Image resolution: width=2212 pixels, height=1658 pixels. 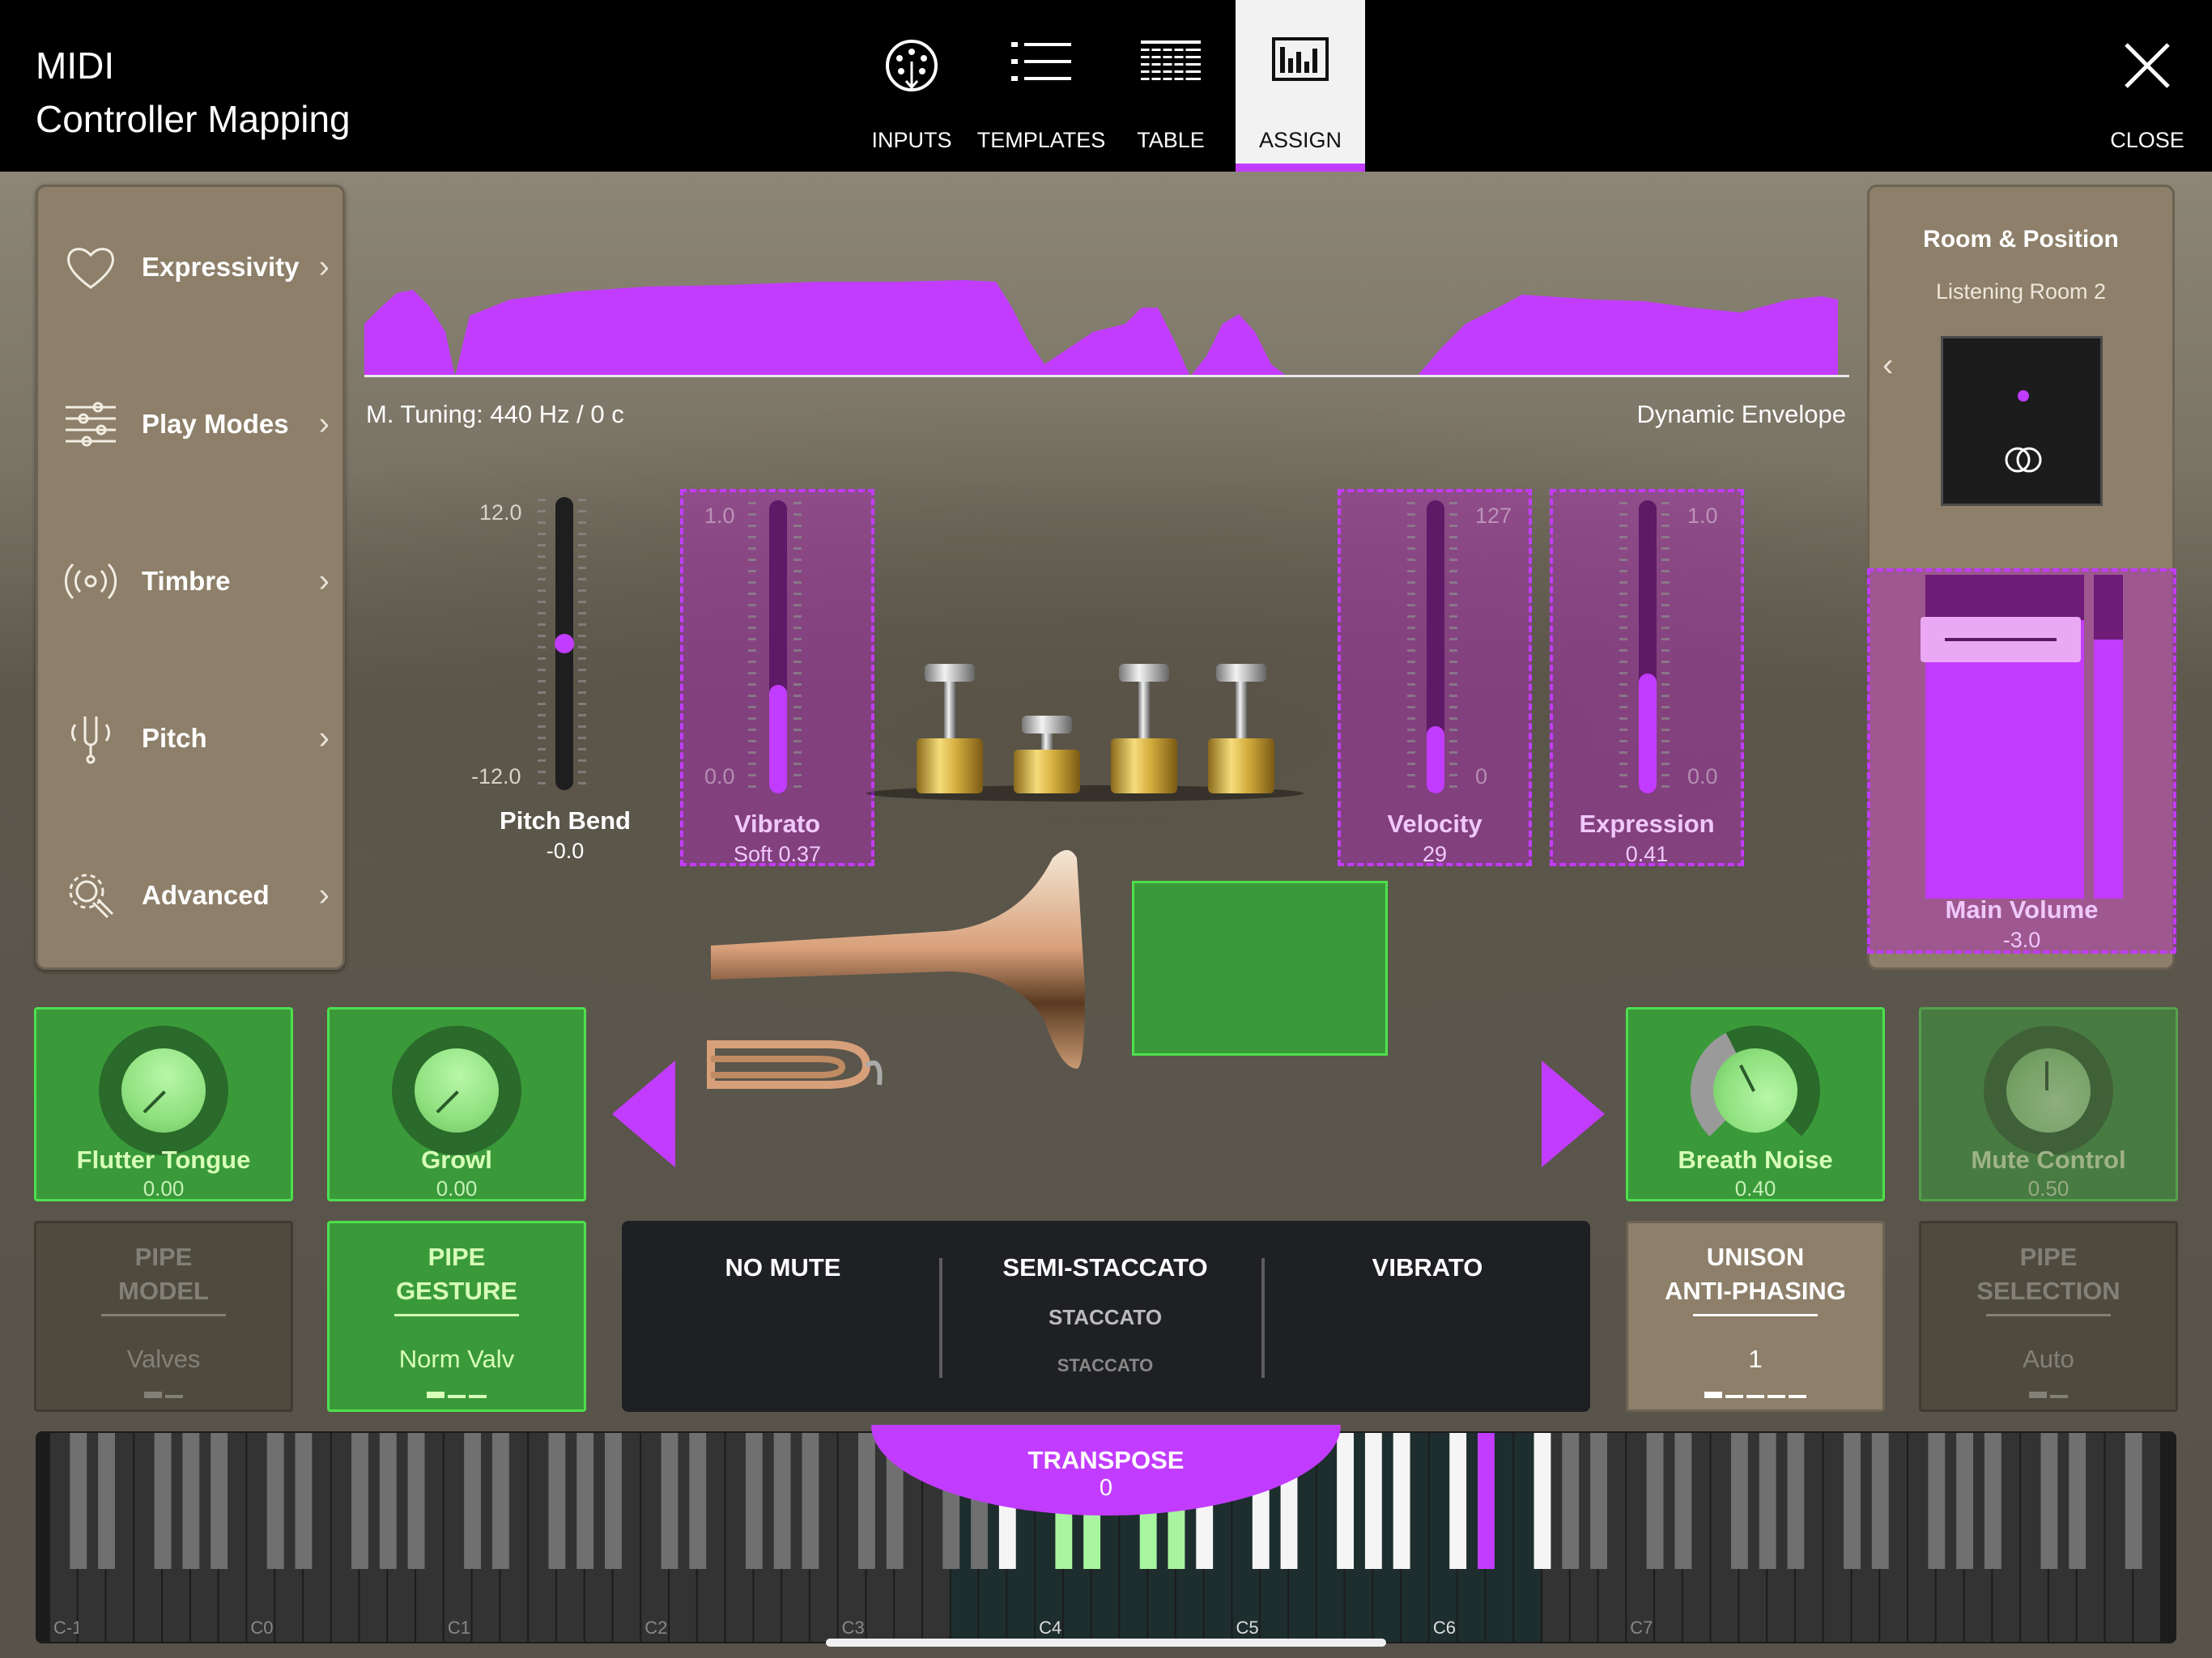 I want to click on previous-arrow-icon, so click(x=645, y=1114).